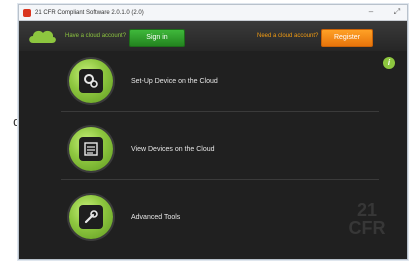 The image size is (419, 264). Describe the element at coordinates (397, 12) in the screenshot. I see `maximize-icon: ⤢` at that location.